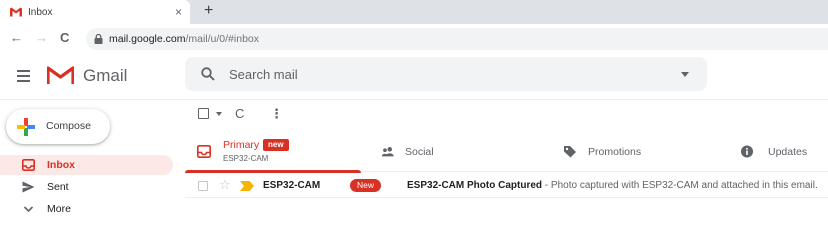 The height and width of the screenshot is (240, 828). I want to click on search-bar, so click(446, 74).